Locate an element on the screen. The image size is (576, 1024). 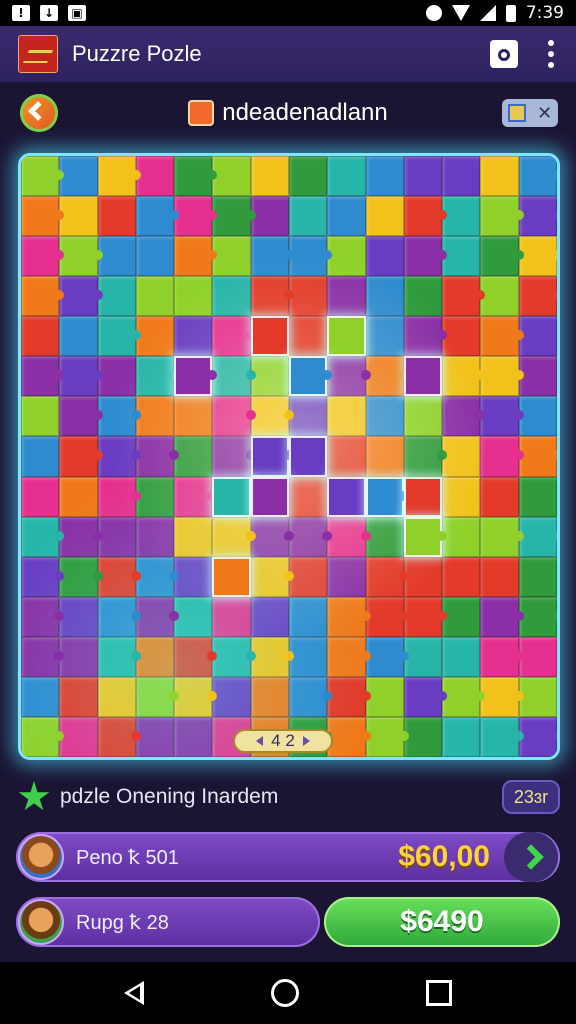
nav-recent-icon is located at coordinates (439, 993).